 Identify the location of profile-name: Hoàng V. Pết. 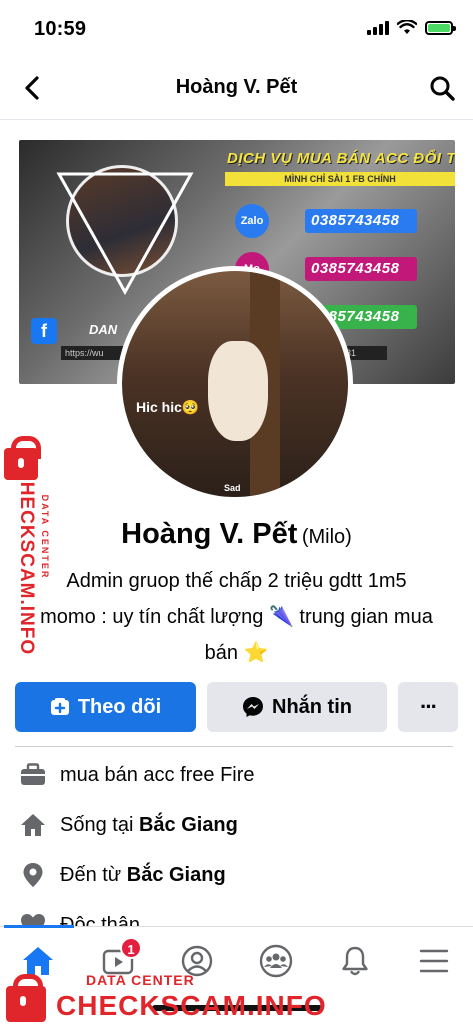
(209, 534).